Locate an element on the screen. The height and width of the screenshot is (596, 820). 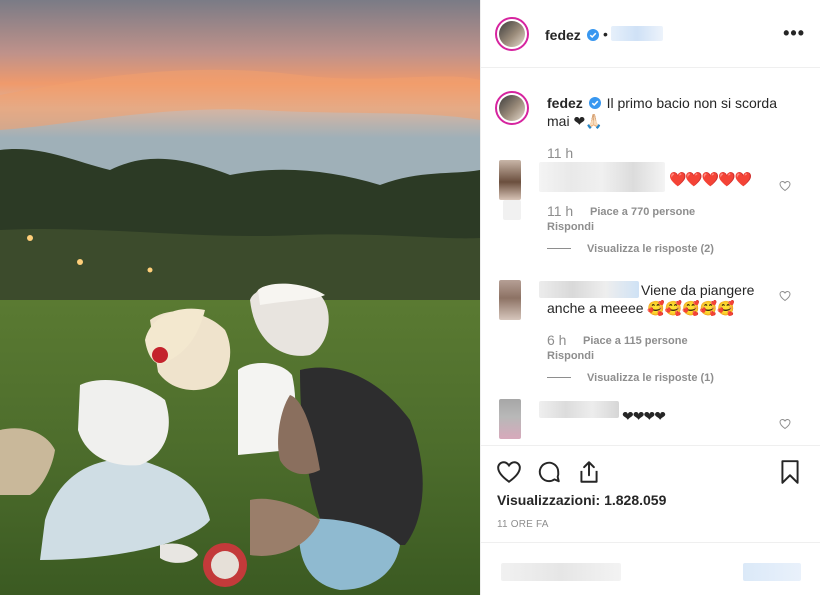
comment-3-like-heart-icon is located at coordinates (785, 424).